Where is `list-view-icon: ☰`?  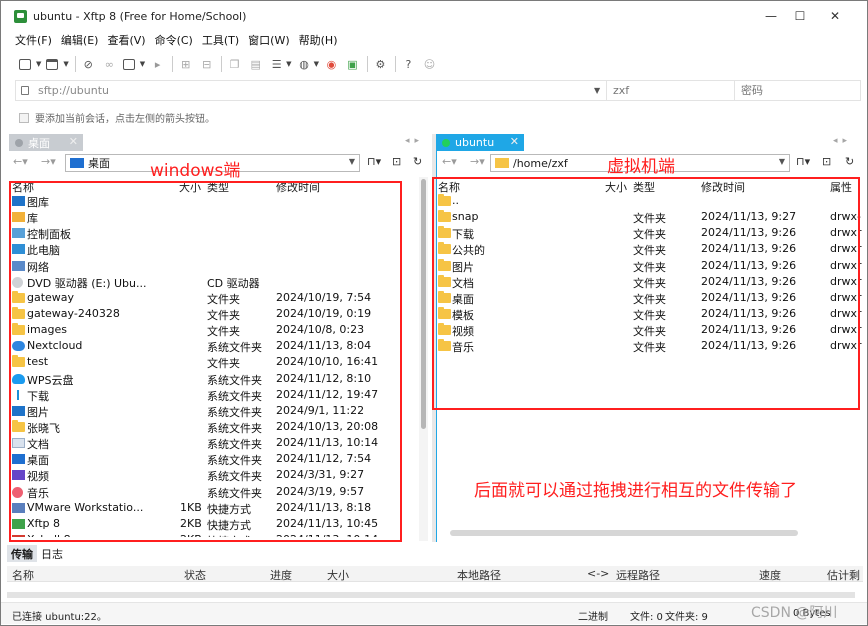 list-view-icon: ☰ is located at coordinates (276, 64).